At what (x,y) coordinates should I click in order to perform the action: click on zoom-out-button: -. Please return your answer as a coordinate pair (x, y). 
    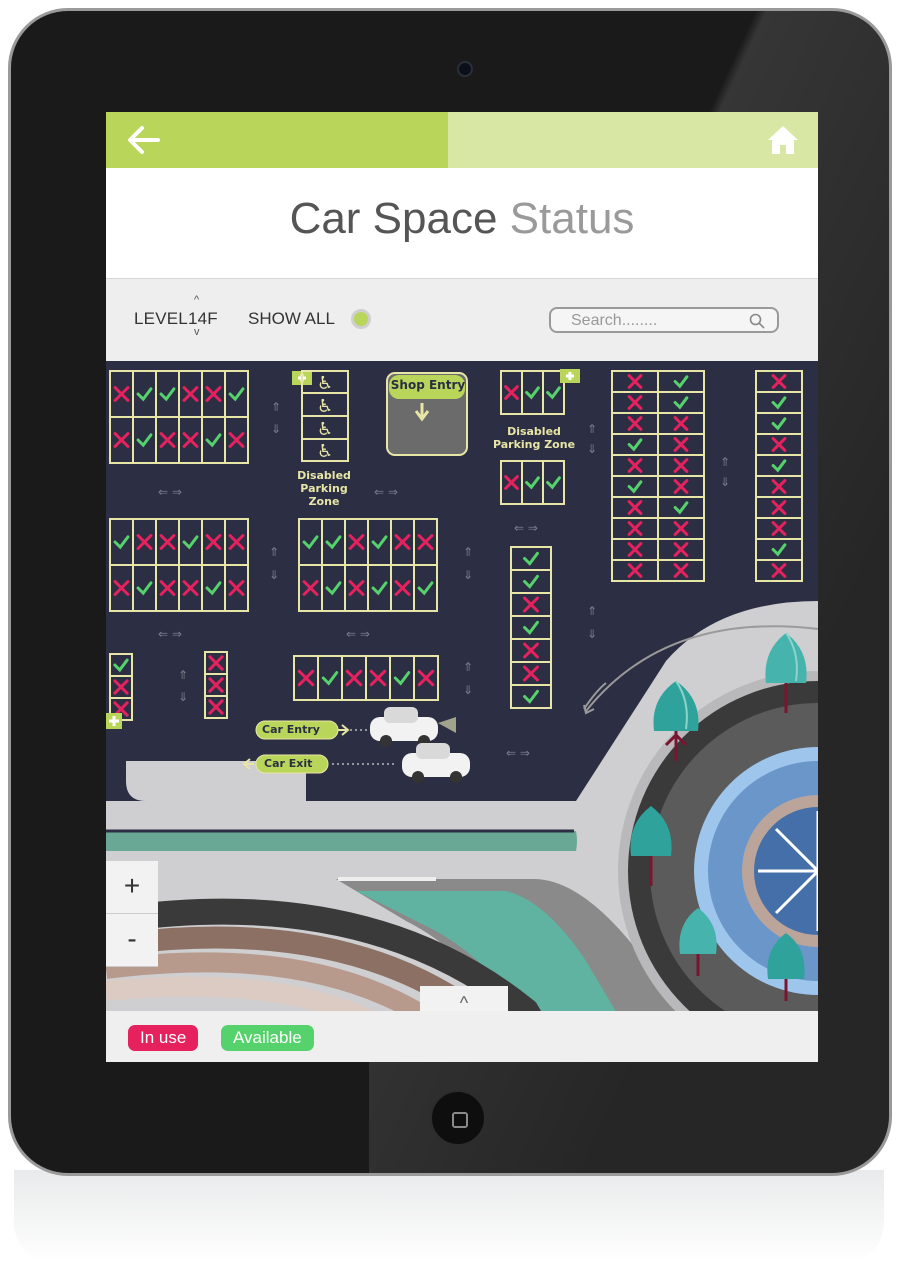
    Looking at the image, I should click on (132, 940).